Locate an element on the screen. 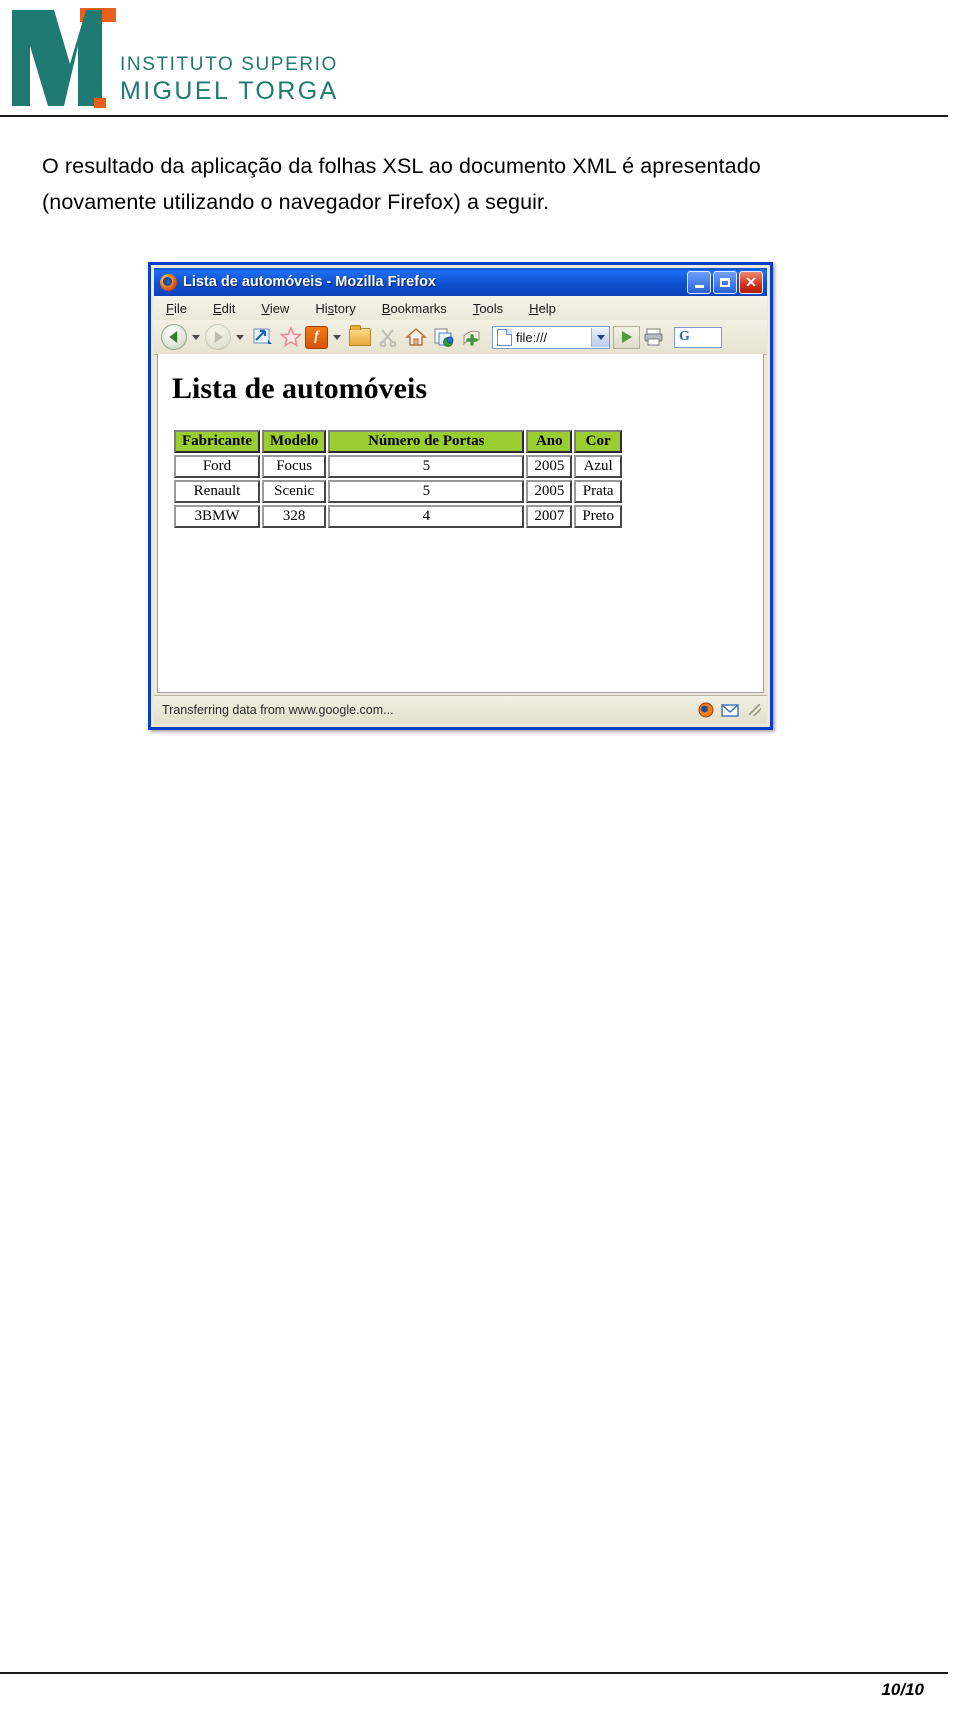 This screenshot has height=1719, width=960. footer-divider is located at coordinates (474, 1673).